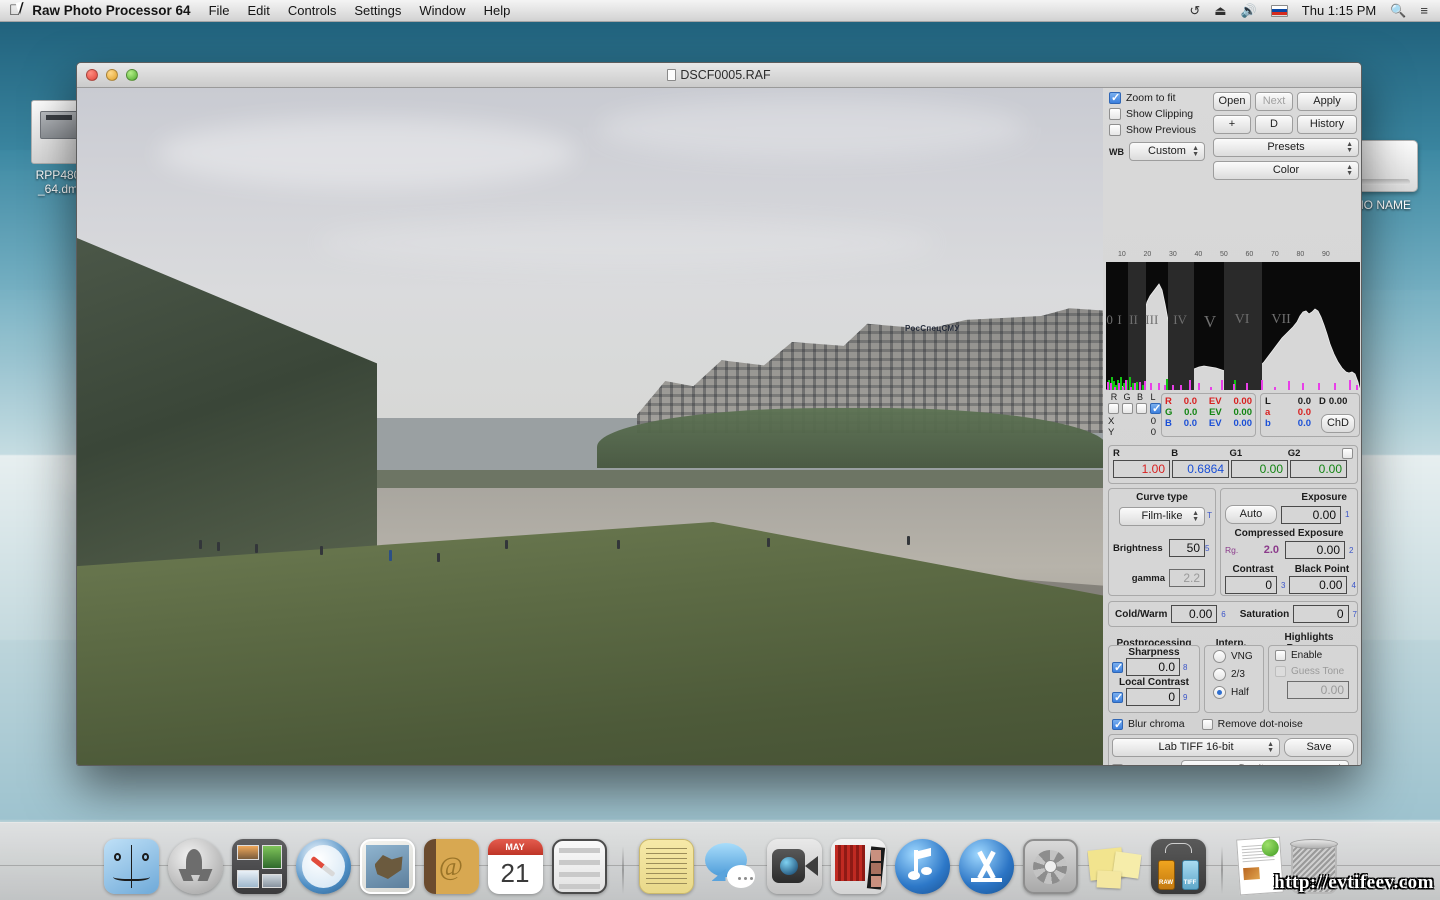 The width and height of the screenshot is (1440, 900). Describe the element at coordinates (1220, 11) in the screenshot. I see `eject-icon: ⏏` at that location.